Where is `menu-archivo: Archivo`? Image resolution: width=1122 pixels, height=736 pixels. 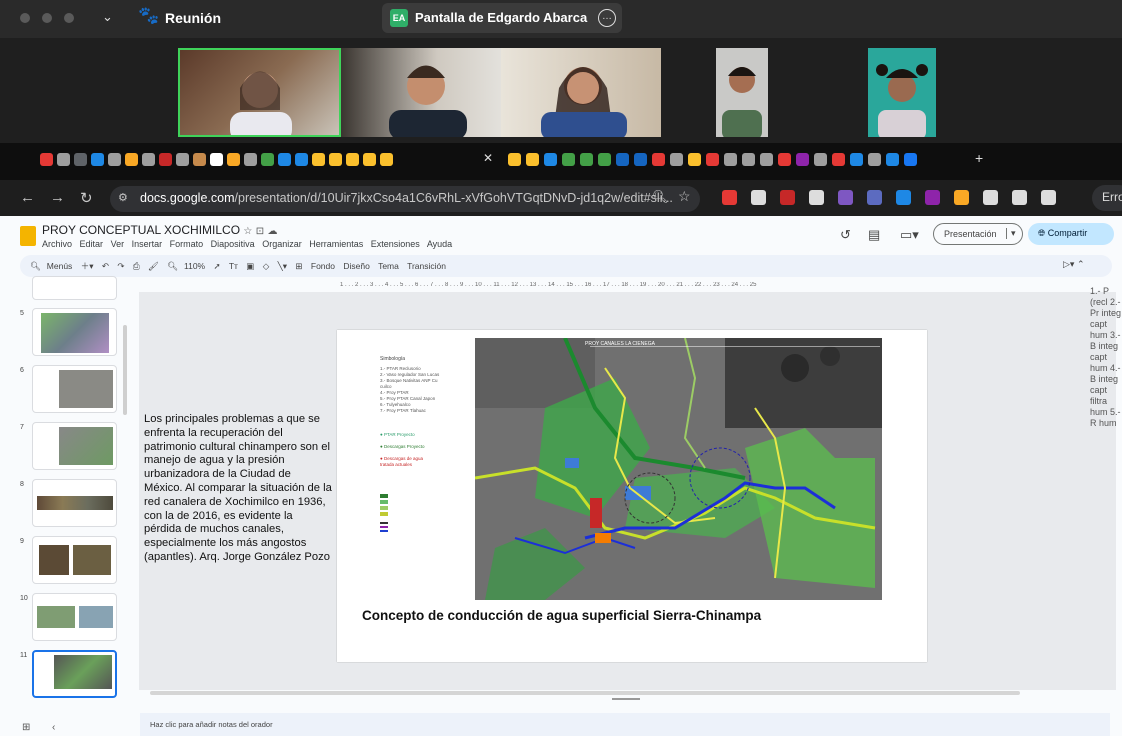
menu-archivo: Archivo is located at coordinates (57, 244).